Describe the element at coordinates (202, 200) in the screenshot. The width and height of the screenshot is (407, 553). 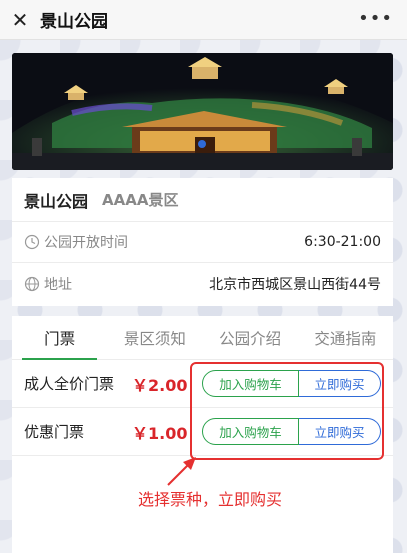
I see `park-title-row: 景山公园 AAAA景区` at that location.